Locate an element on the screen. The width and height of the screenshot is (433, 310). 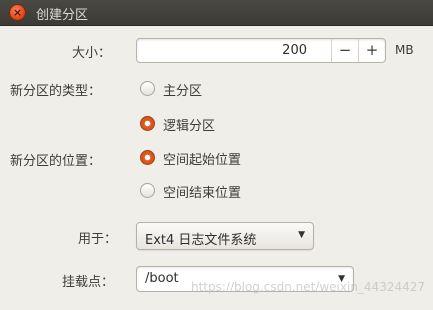
radio-space-end is located at coordinates (147, 190).